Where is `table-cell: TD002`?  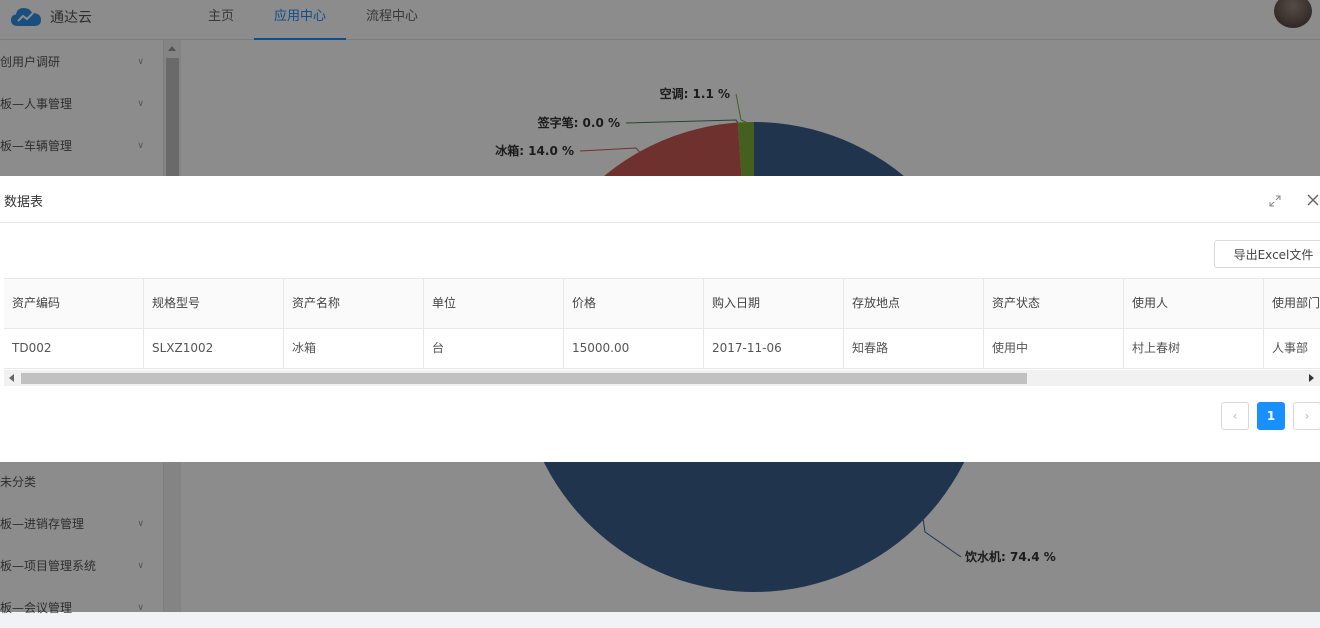
table-cell: TD002 is located at coordinates (74, 348).